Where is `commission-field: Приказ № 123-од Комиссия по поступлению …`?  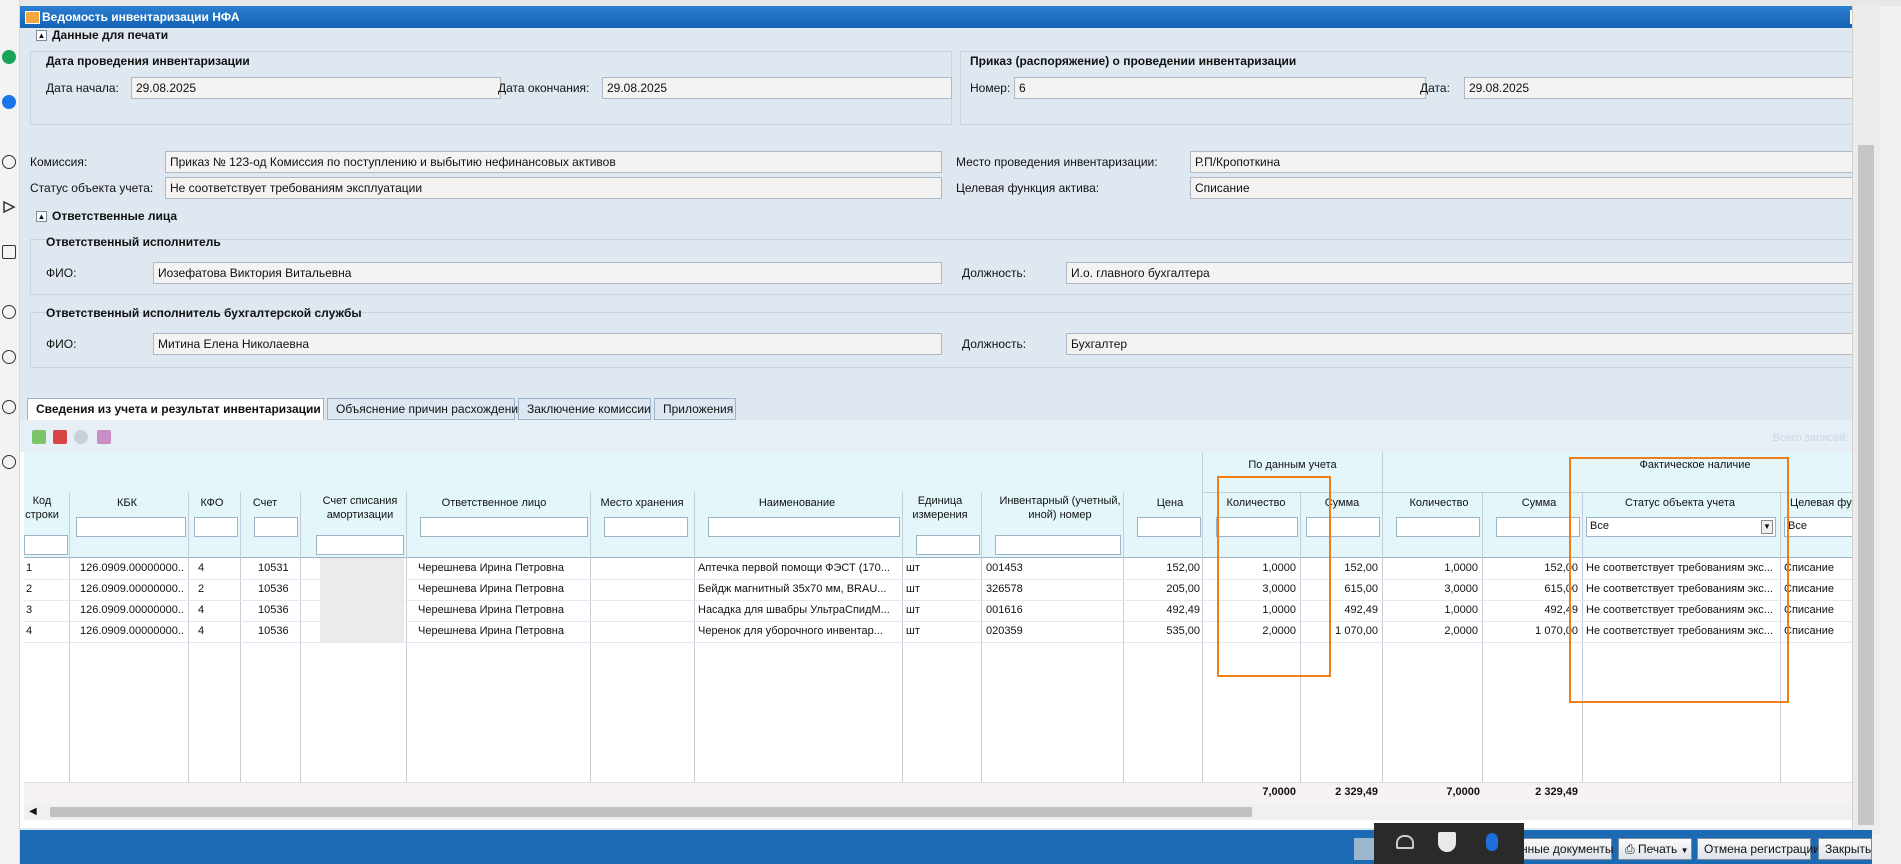
commission-field: Приказ № 123-од Комиссия по поступлению … is located at coordinates (553, 162).